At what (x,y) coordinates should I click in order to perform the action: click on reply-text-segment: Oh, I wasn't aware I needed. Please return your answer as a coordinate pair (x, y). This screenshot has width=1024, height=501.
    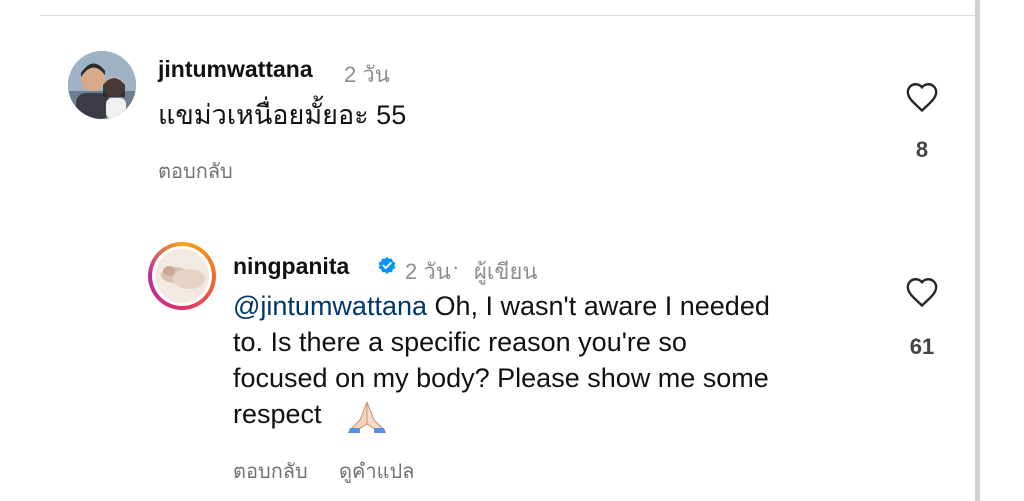
    Looking at the image, I should click on (598, 306).